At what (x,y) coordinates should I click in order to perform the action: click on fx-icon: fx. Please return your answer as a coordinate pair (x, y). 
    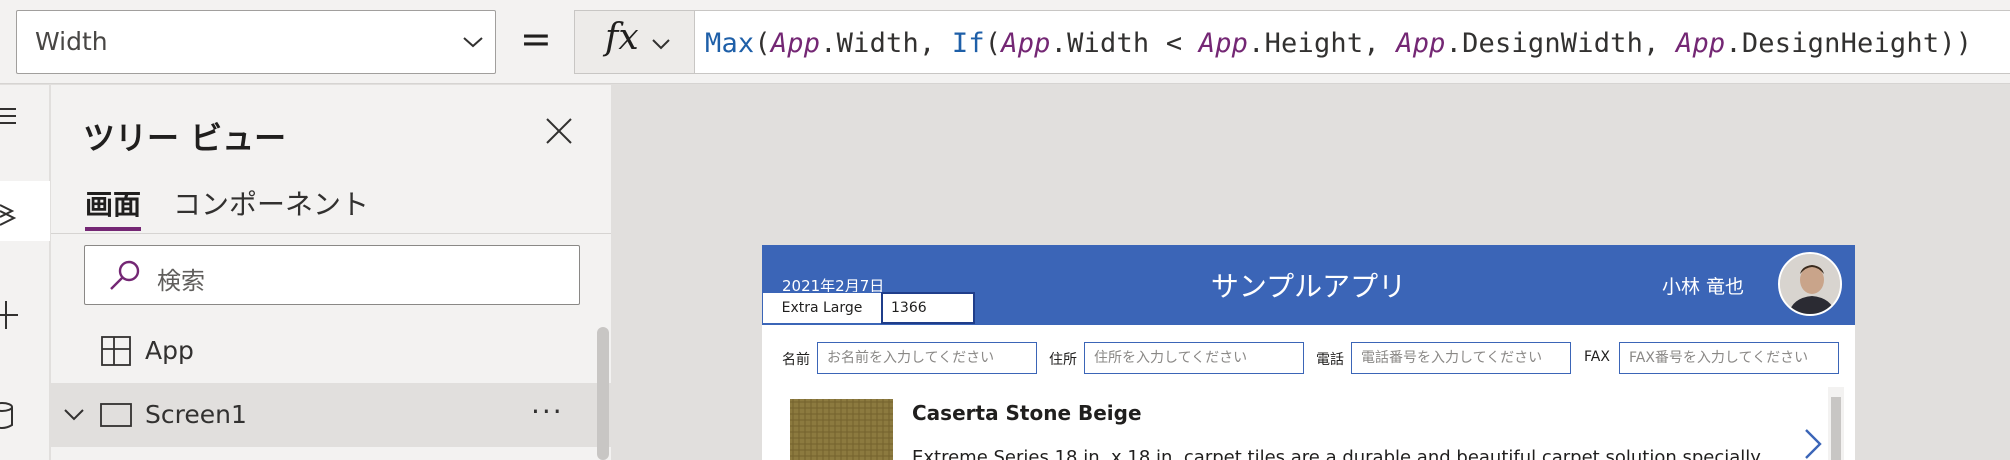
    Looking at the image, I should click on (622, 37).